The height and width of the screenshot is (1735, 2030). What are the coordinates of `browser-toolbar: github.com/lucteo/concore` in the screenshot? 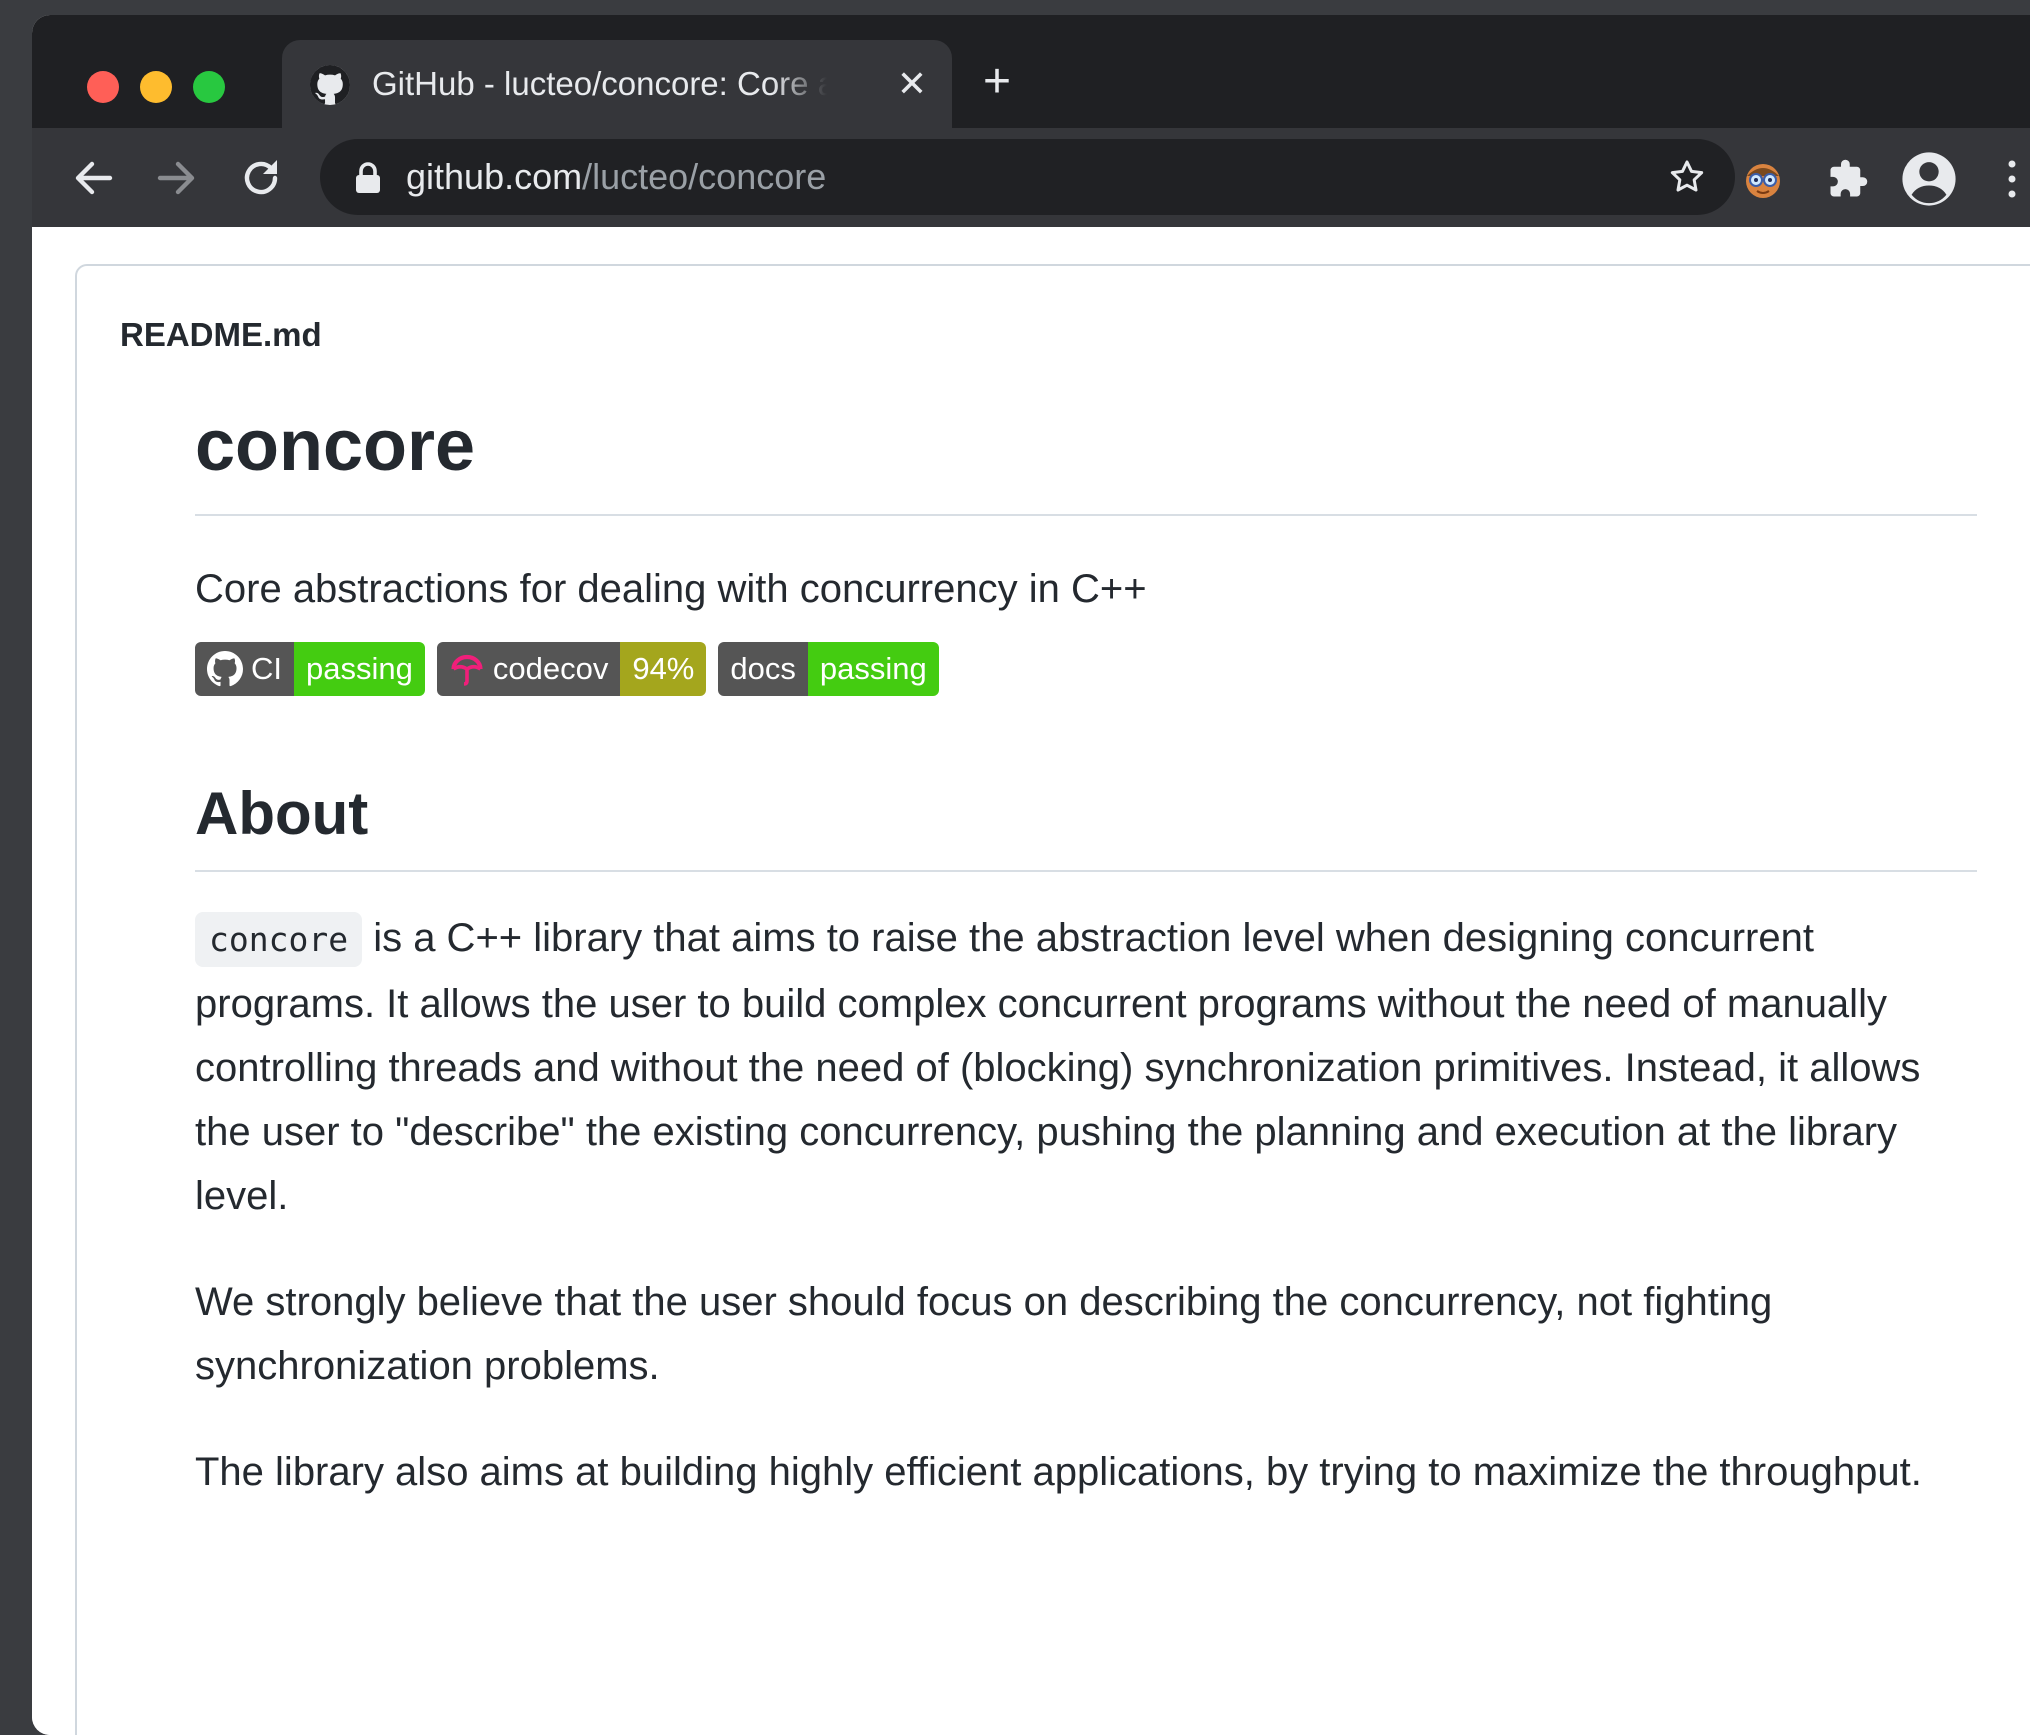 It's located at (1031, 177).